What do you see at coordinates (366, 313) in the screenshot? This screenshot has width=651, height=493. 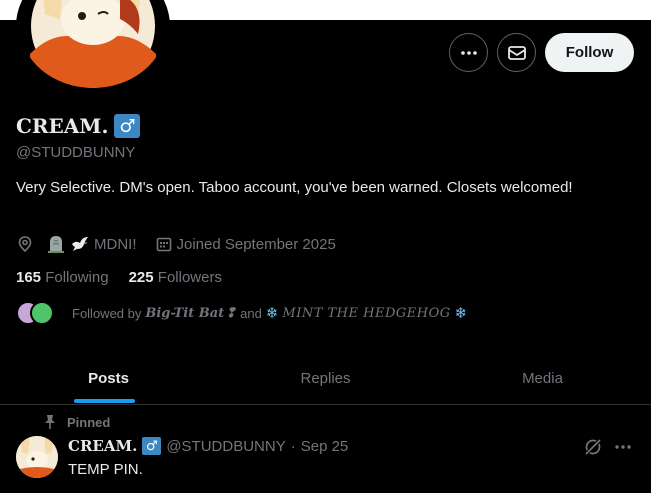 I see `followed-by-user2: MINT THE HEDGEHOG` at bounding box center [366, 313].